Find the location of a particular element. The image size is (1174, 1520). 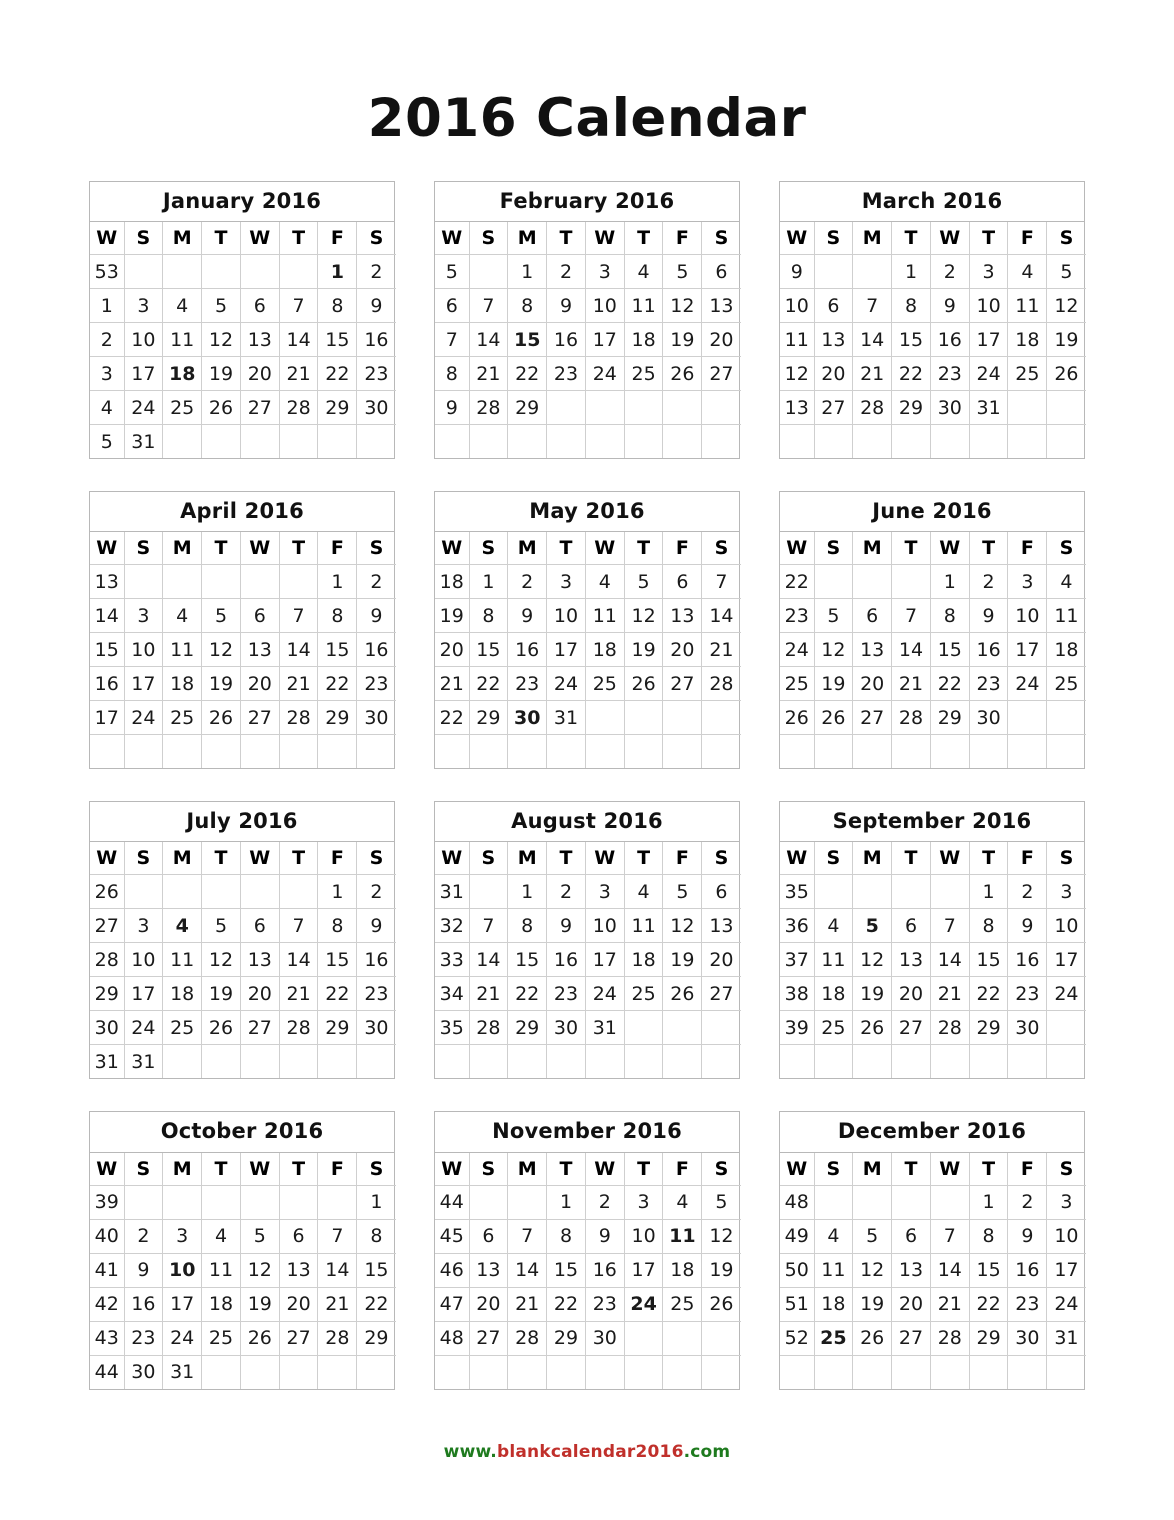

day-cell: 29 is located at coordinates (488, 718).